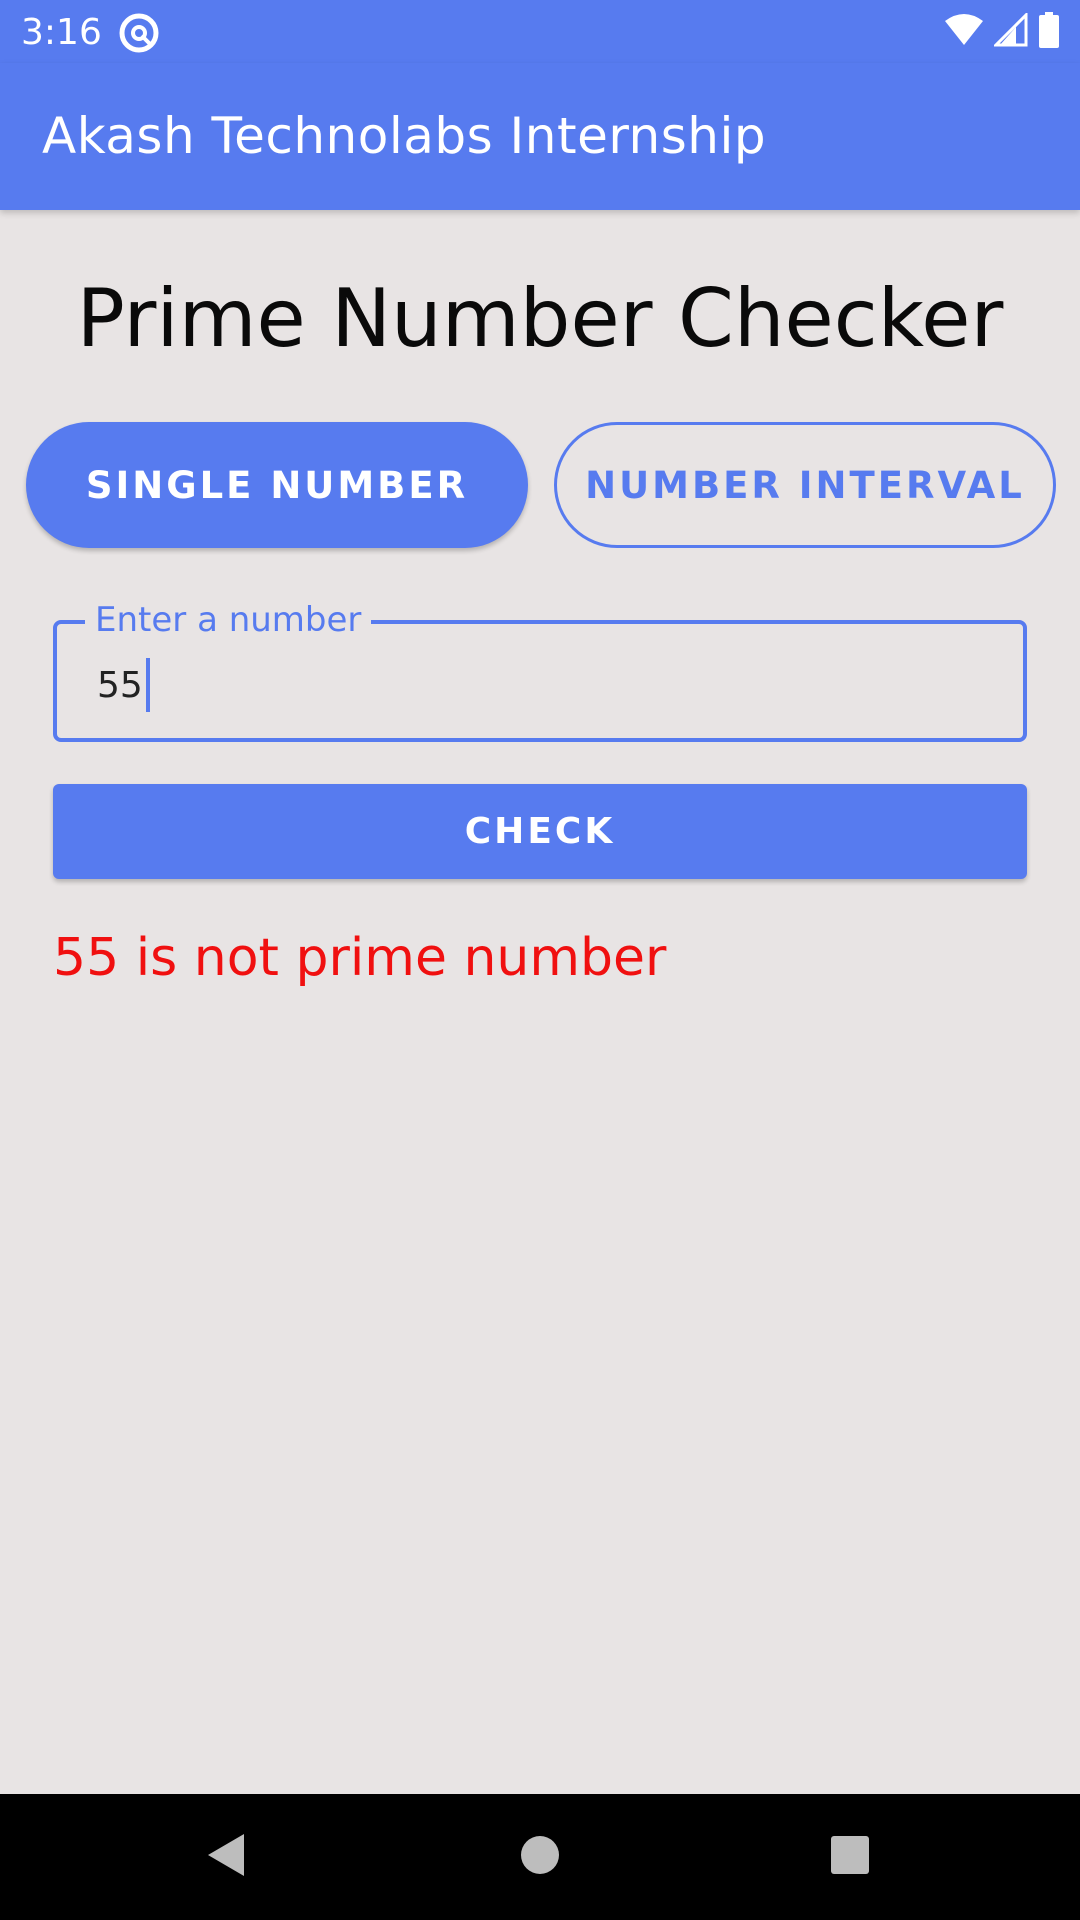 The image size is (1080, 1920). I want to click on status-icons, so click(1002, 31).